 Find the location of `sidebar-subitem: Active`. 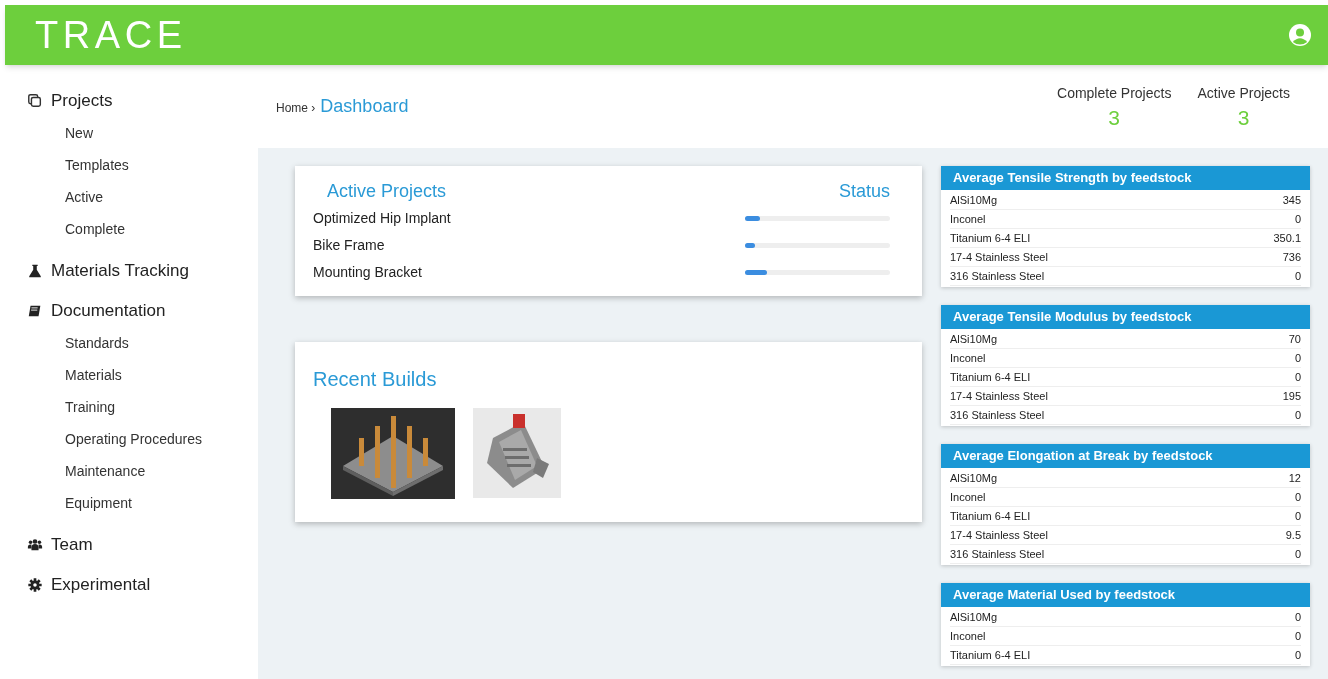

sidebar-subitem: Active is located at coordinates (142, 197).